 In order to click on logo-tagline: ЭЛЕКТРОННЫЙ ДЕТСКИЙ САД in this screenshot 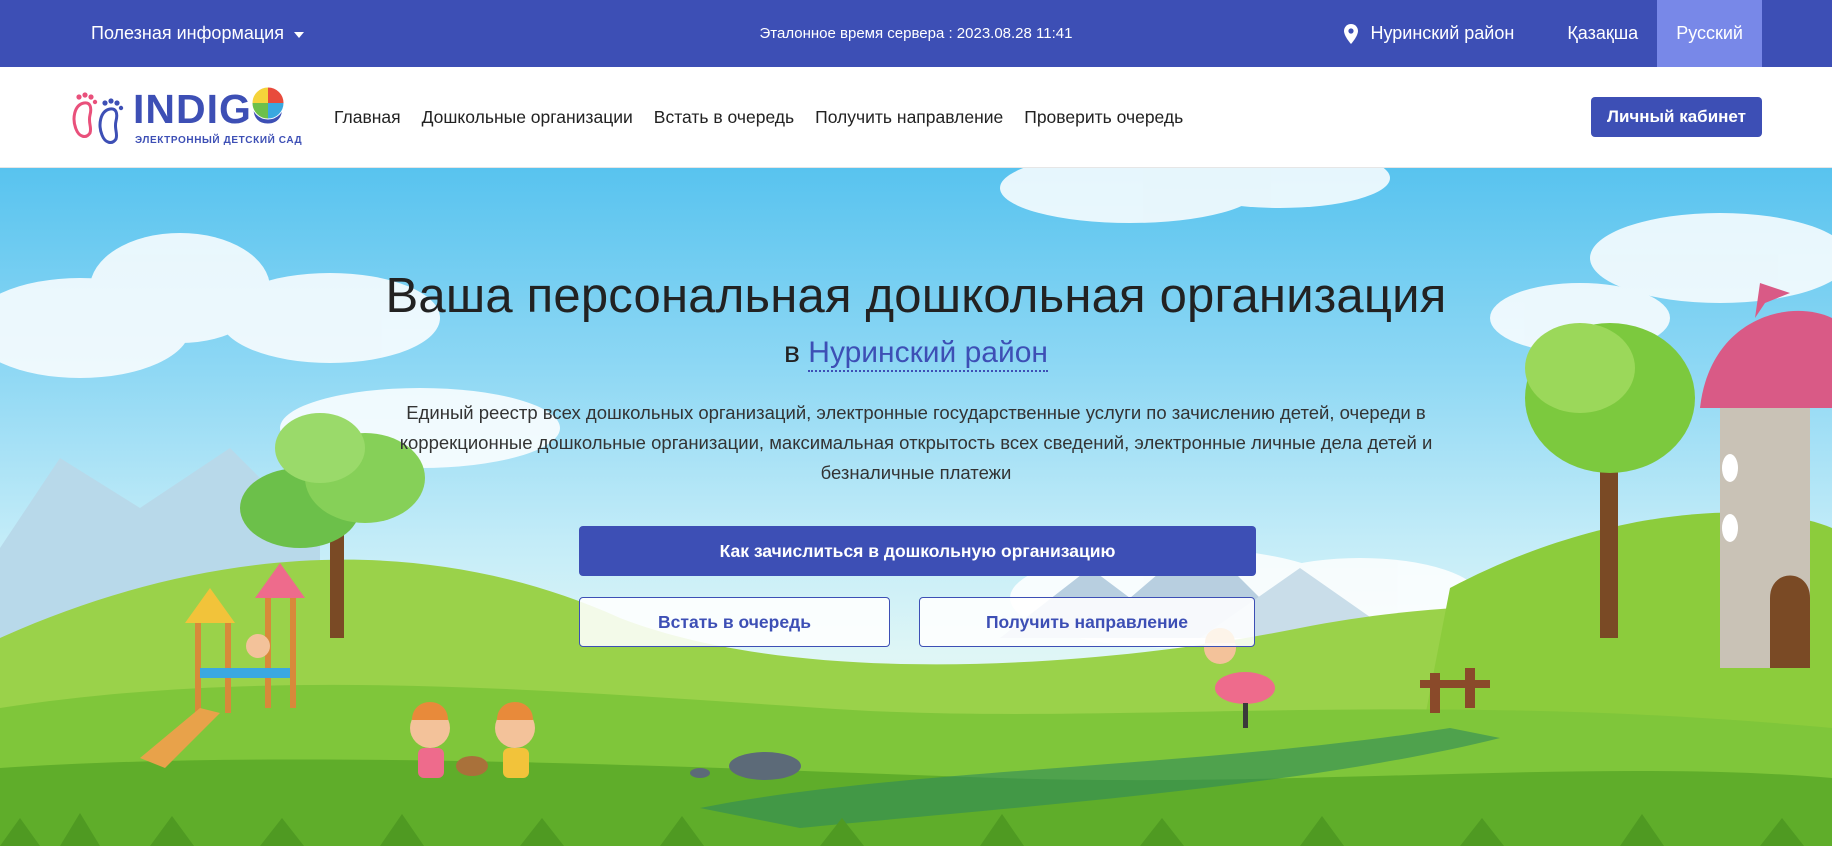, I will do `click(219, 140)`.